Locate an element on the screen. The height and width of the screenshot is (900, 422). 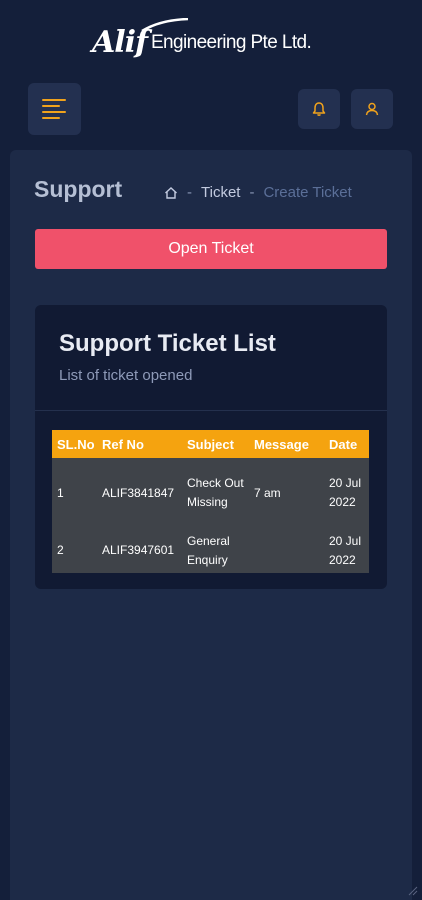
divider is located at coordinates (211, 410).